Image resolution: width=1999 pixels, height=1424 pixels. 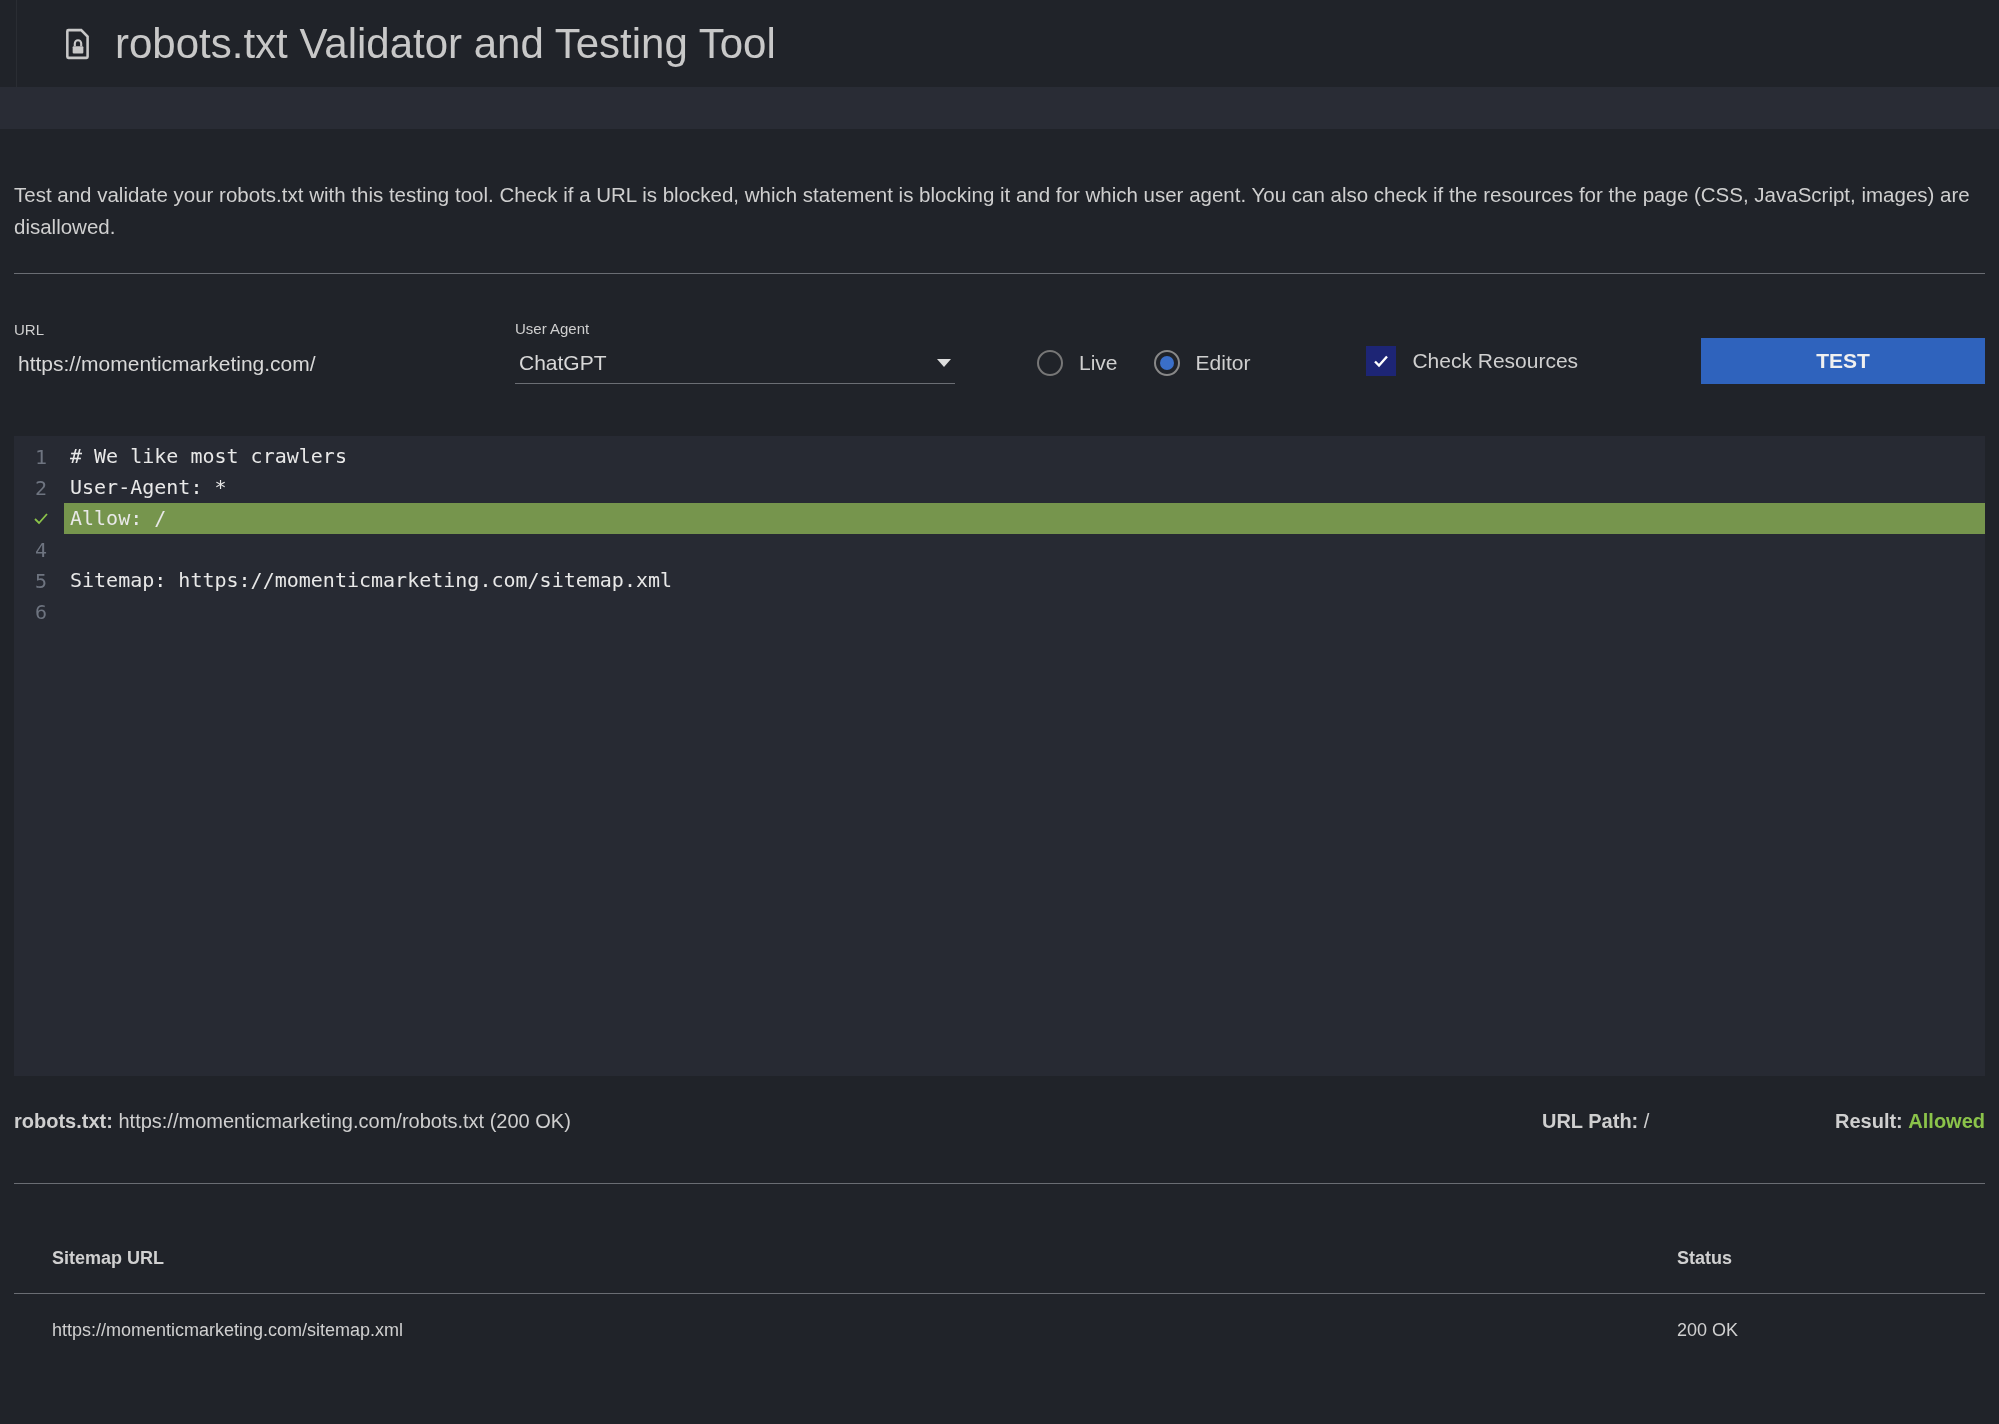 I want to click on mode-radio: Live, so click(x=1077, y=363).